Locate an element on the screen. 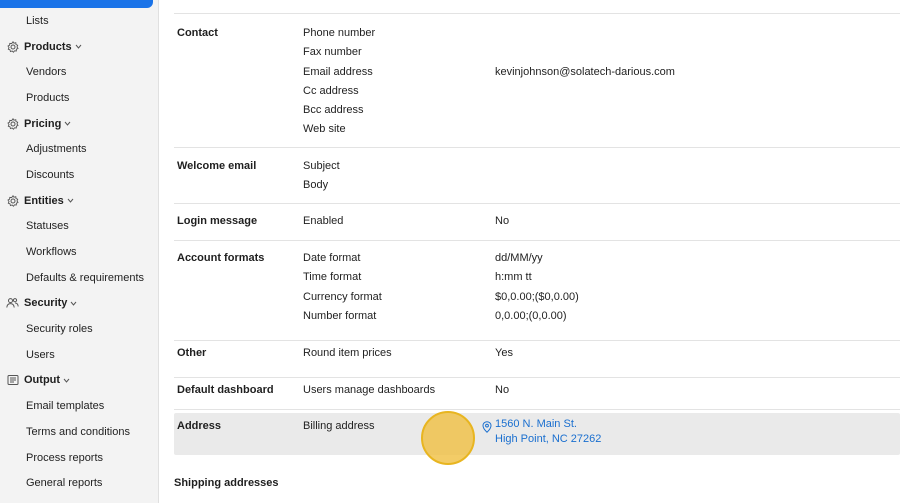 The height and width of the screenshot is (503, 900). sidebar-section-label: Pricing is located at coordinates (43, 123).